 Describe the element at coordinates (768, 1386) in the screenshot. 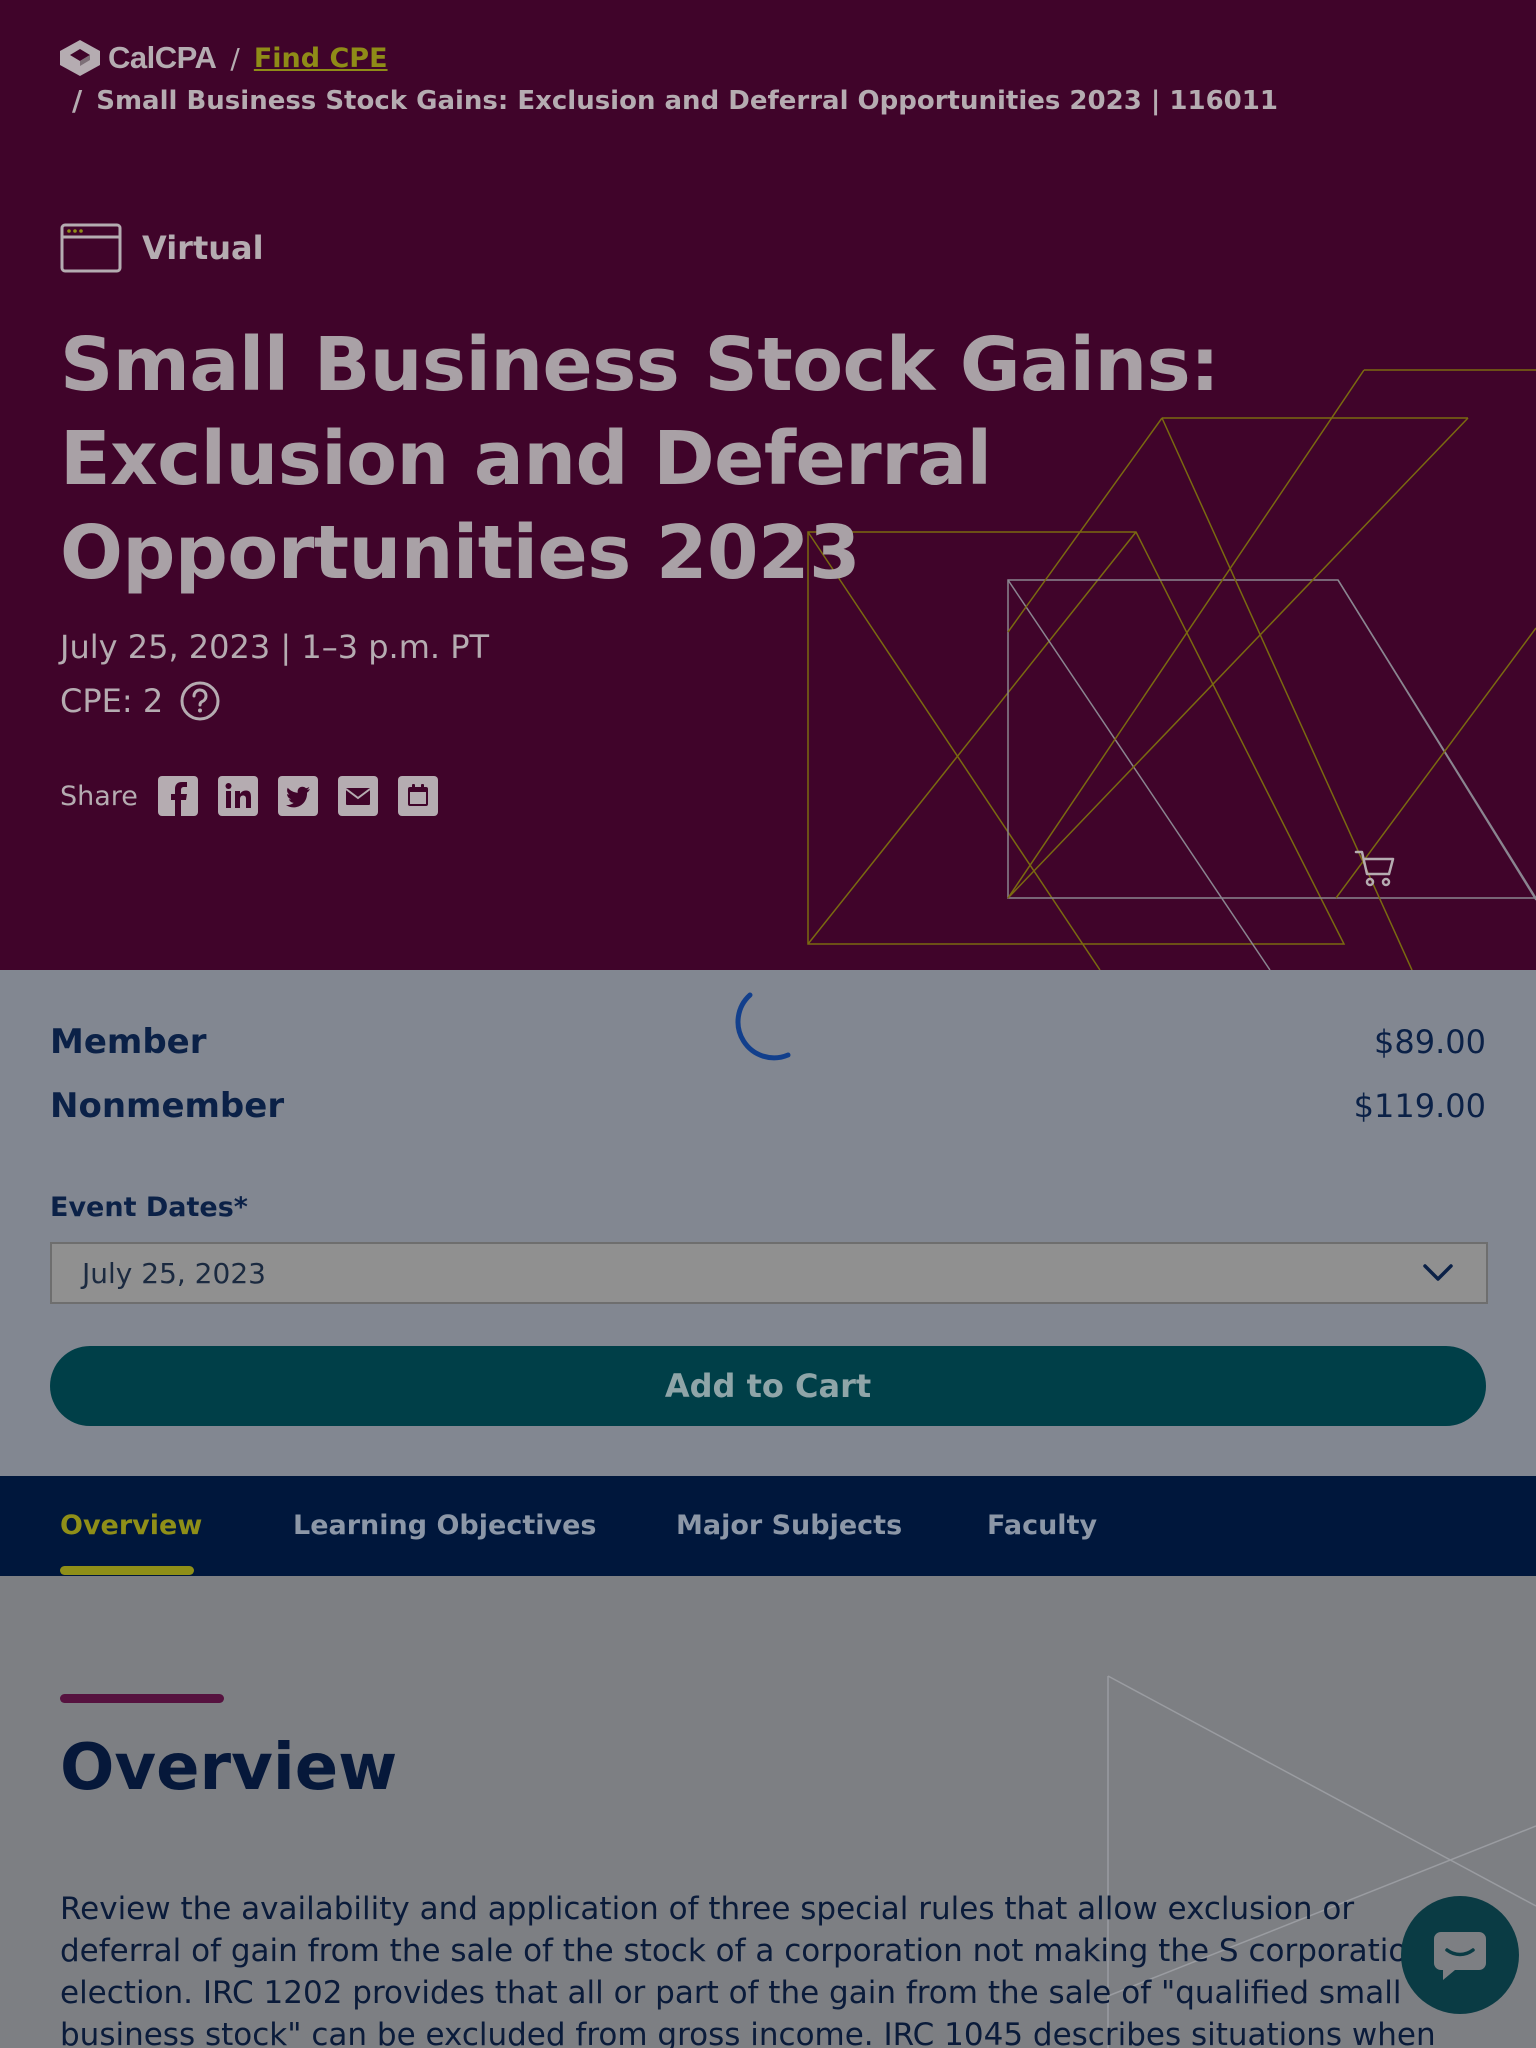

I see `add-to-cart-button: Add to Cart` at that location.